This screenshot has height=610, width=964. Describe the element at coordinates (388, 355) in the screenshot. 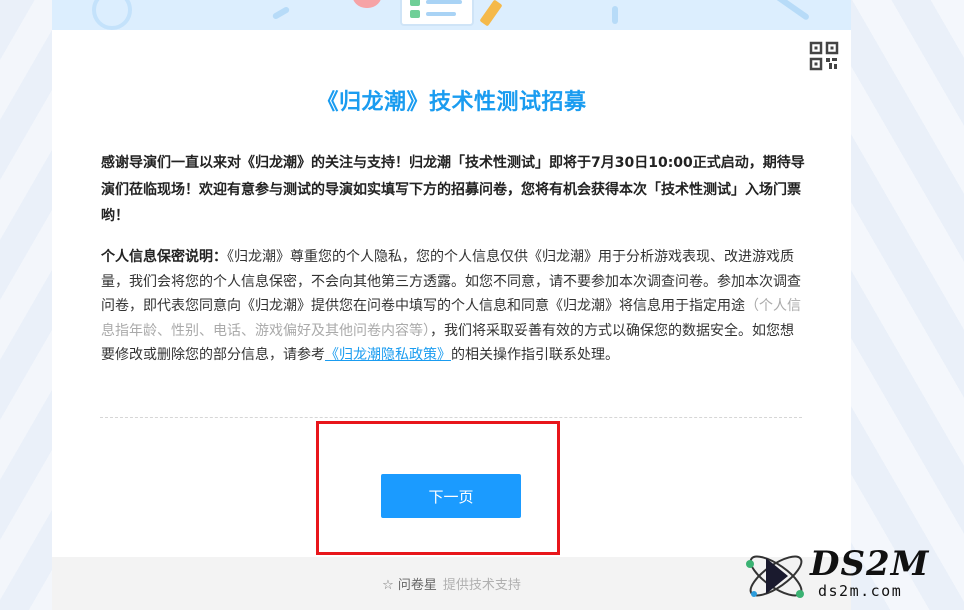

I see `privacy-policy-link: 《归龙潮隐私政策》` at that location.